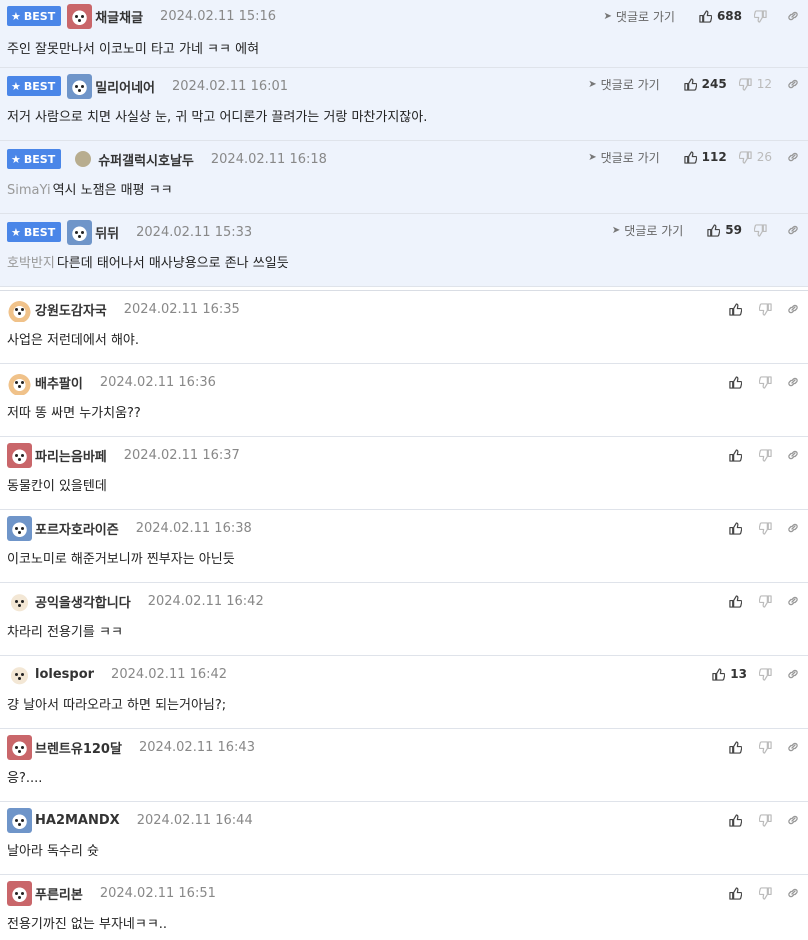  What do you see at coordinates (755, 157) in the screenshot?
I see `downvote-button: 26` at bounding box center [755, 157].